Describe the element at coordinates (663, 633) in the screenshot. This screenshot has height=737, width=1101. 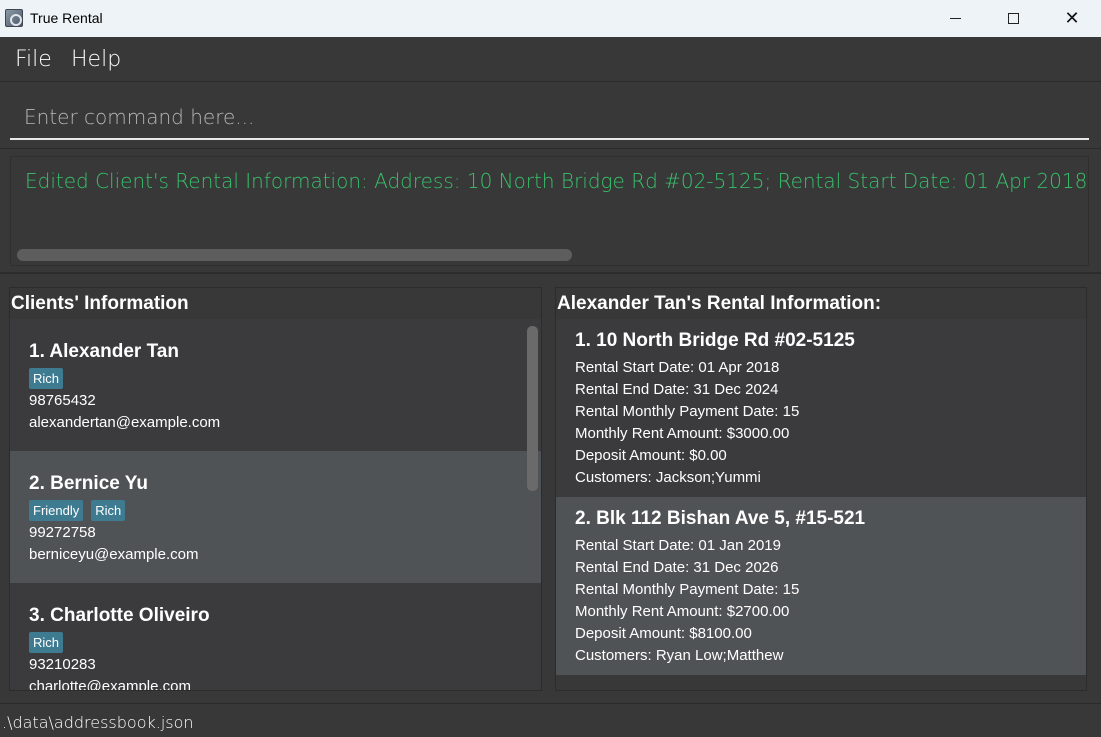
I see `rental-deposit: Deposit Amount: $8100.00` at that location.